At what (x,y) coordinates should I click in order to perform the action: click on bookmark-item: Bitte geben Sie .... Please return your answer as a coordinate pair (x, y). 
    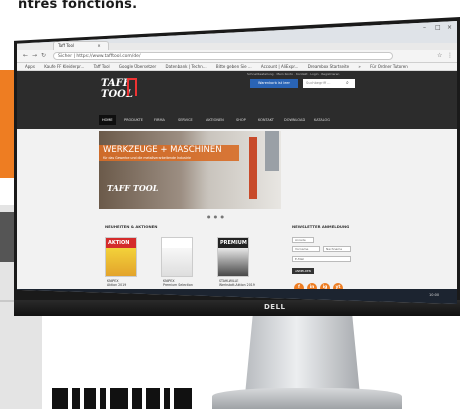
    Looking at the image, I should click on (234, 66).